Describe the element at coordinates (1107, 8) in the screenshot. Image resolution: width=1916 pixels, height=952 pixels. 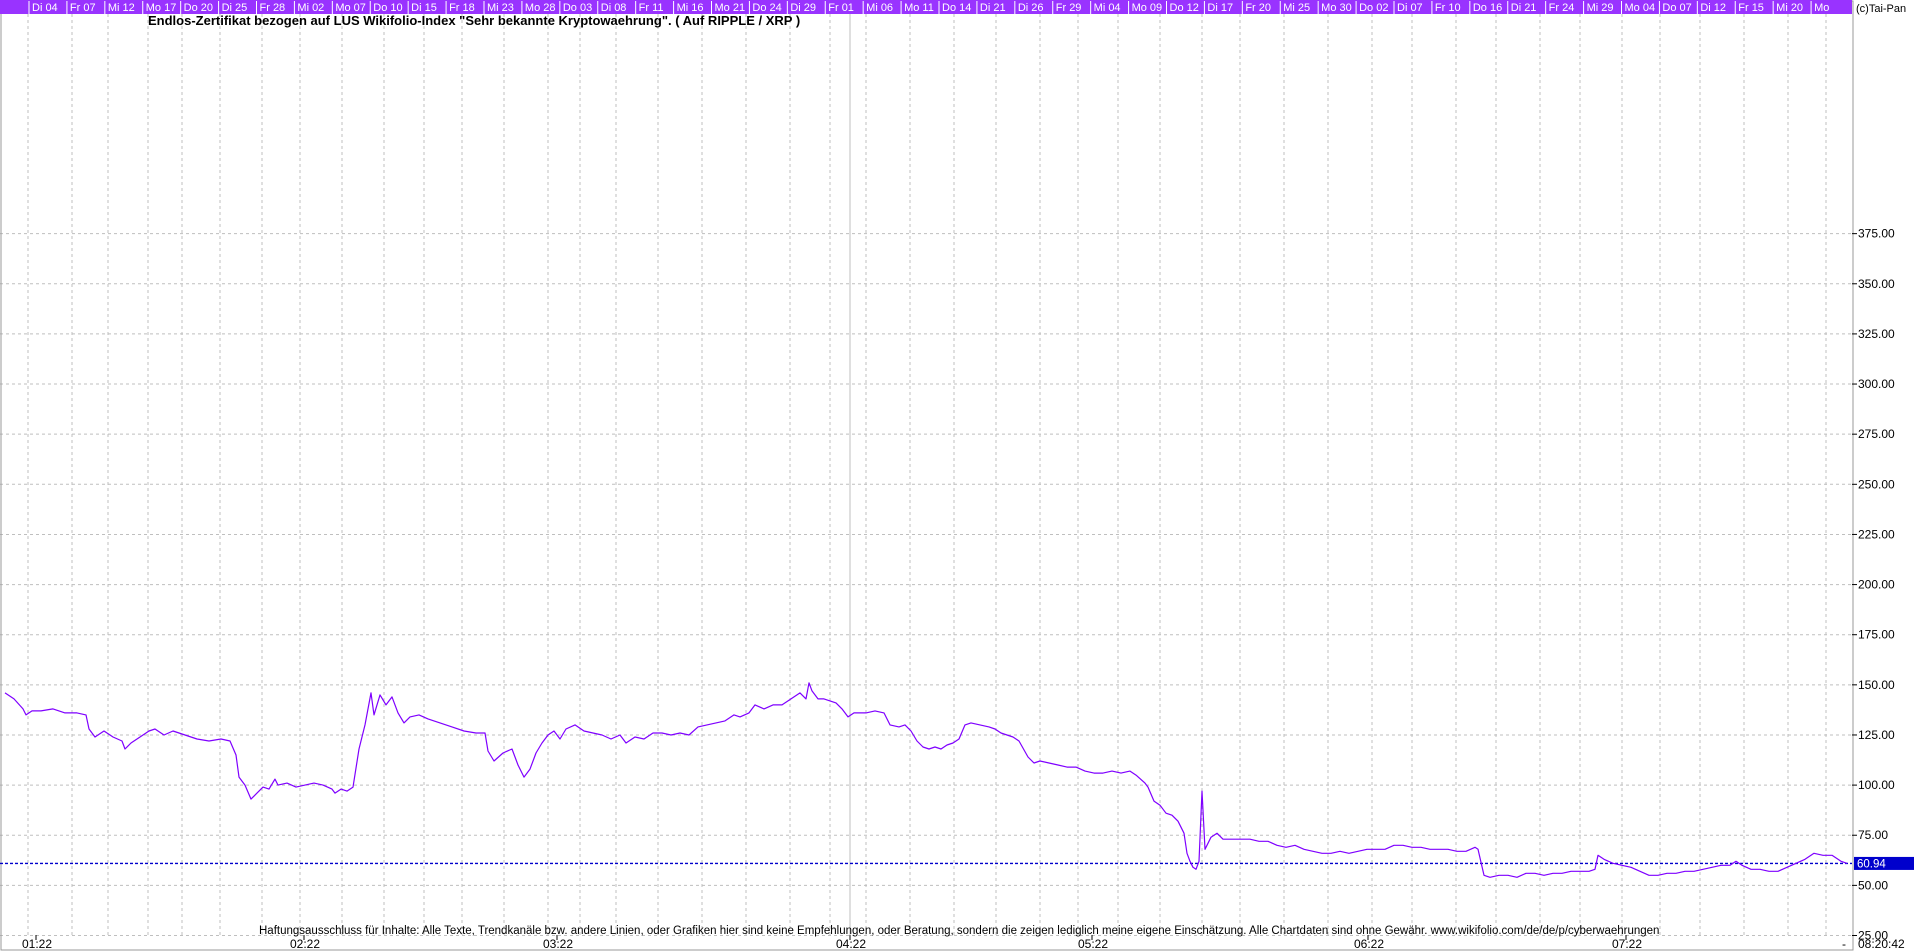
I see `day-label: Mi 04` at that location.